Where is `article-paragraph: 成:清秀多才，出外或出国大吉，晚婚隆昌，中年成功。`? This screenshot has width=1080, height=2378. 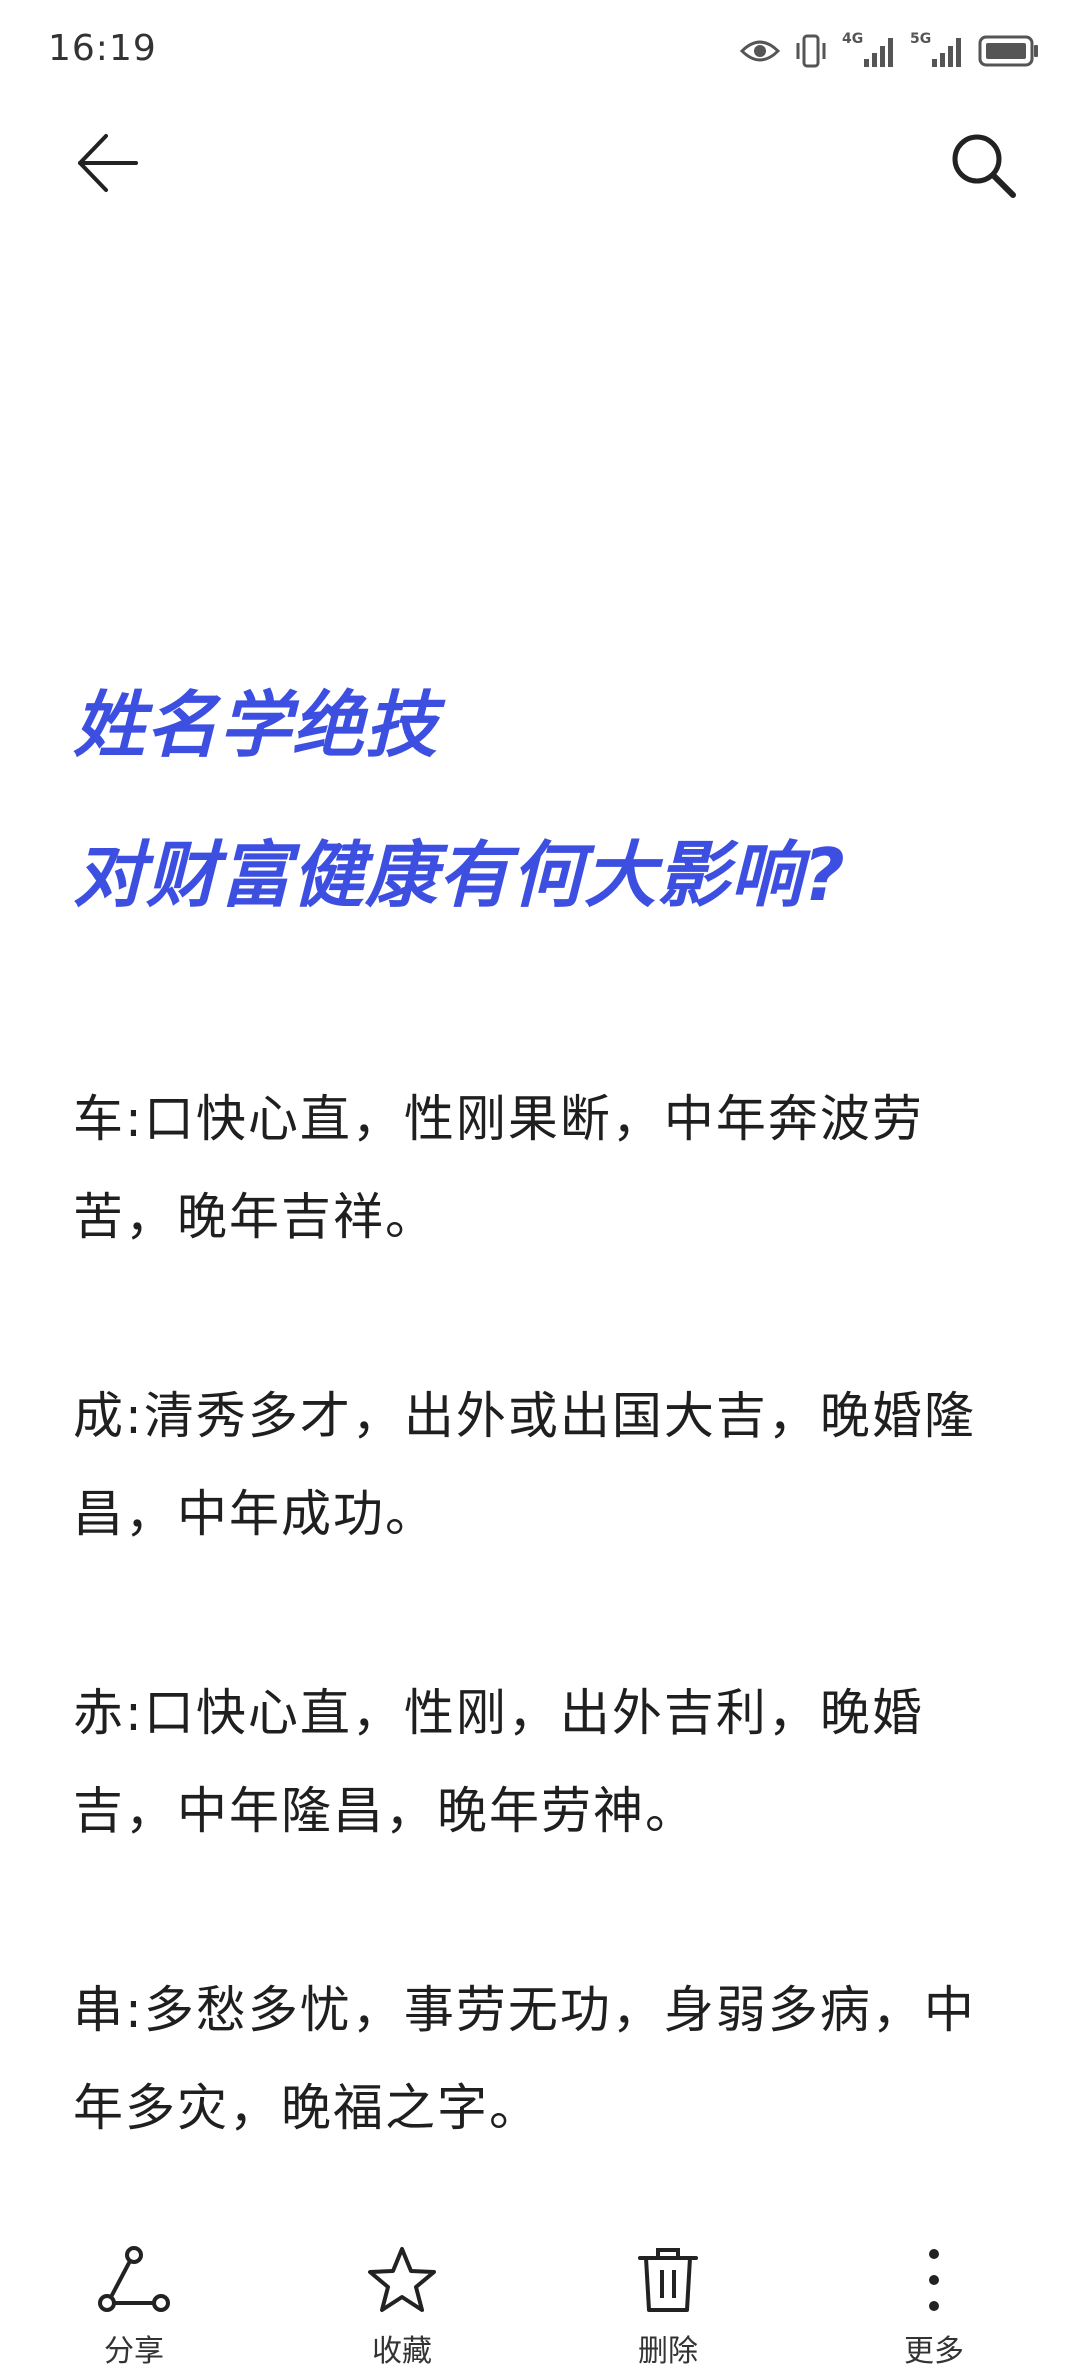
article-paragraph: 成:清秀多才，出外或出国大吉，晚婚隆昌，中年成功。 is located at coordinates (524, 1465).